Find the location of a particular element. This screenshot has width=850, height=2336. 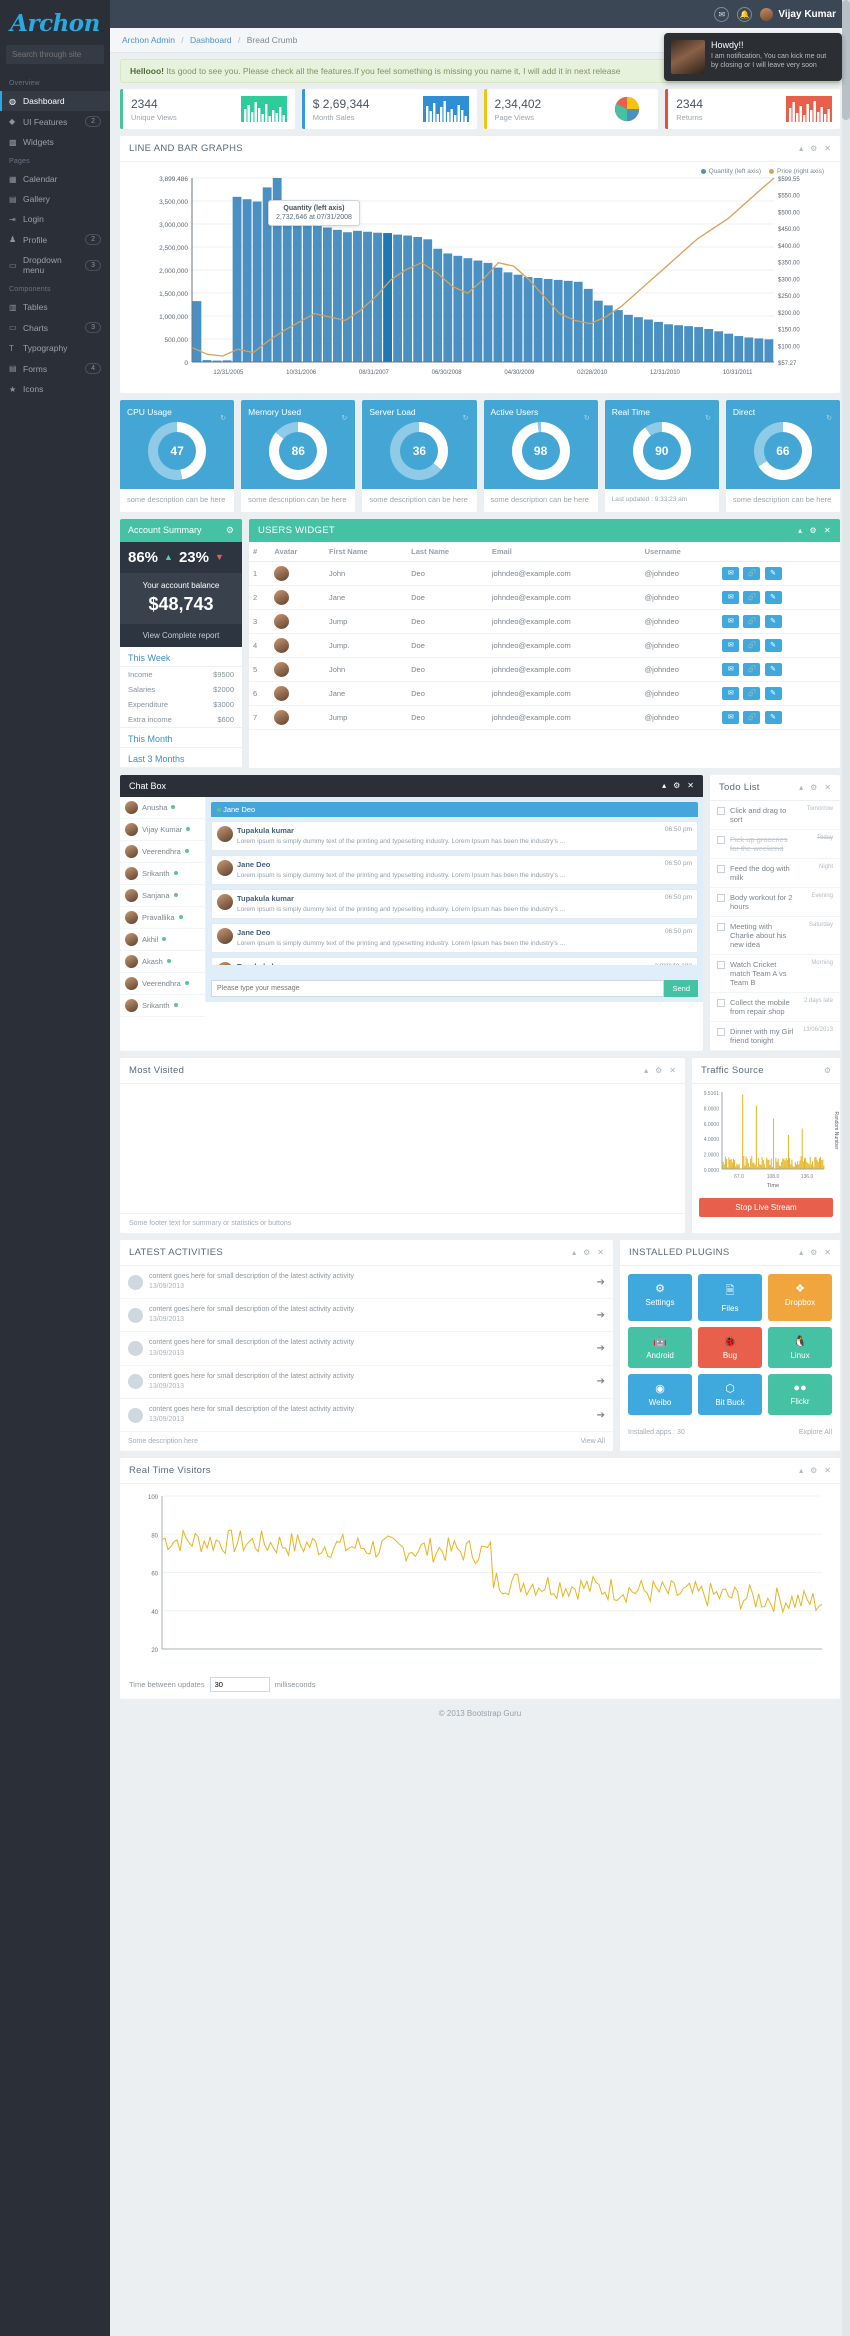

view-all-link: View All is located at coordinates (593, 1441).